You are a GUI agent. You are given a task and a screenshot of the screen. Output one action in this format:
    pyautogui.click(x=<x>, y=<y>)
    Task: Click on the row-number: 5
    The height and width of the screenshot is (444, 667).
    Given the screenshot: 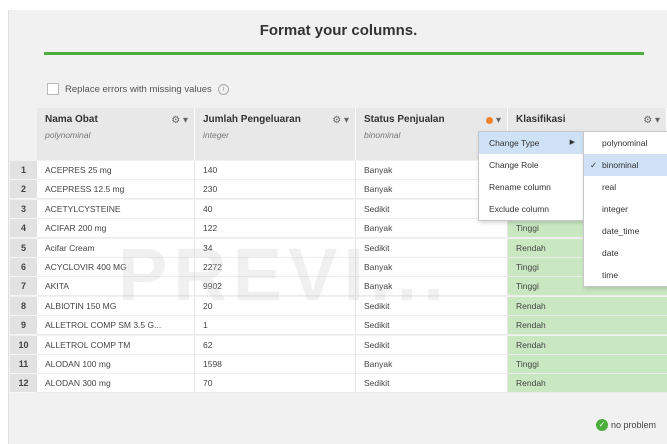 What is the action you would take?
    pyautogui.click(x=23, y=248)
    